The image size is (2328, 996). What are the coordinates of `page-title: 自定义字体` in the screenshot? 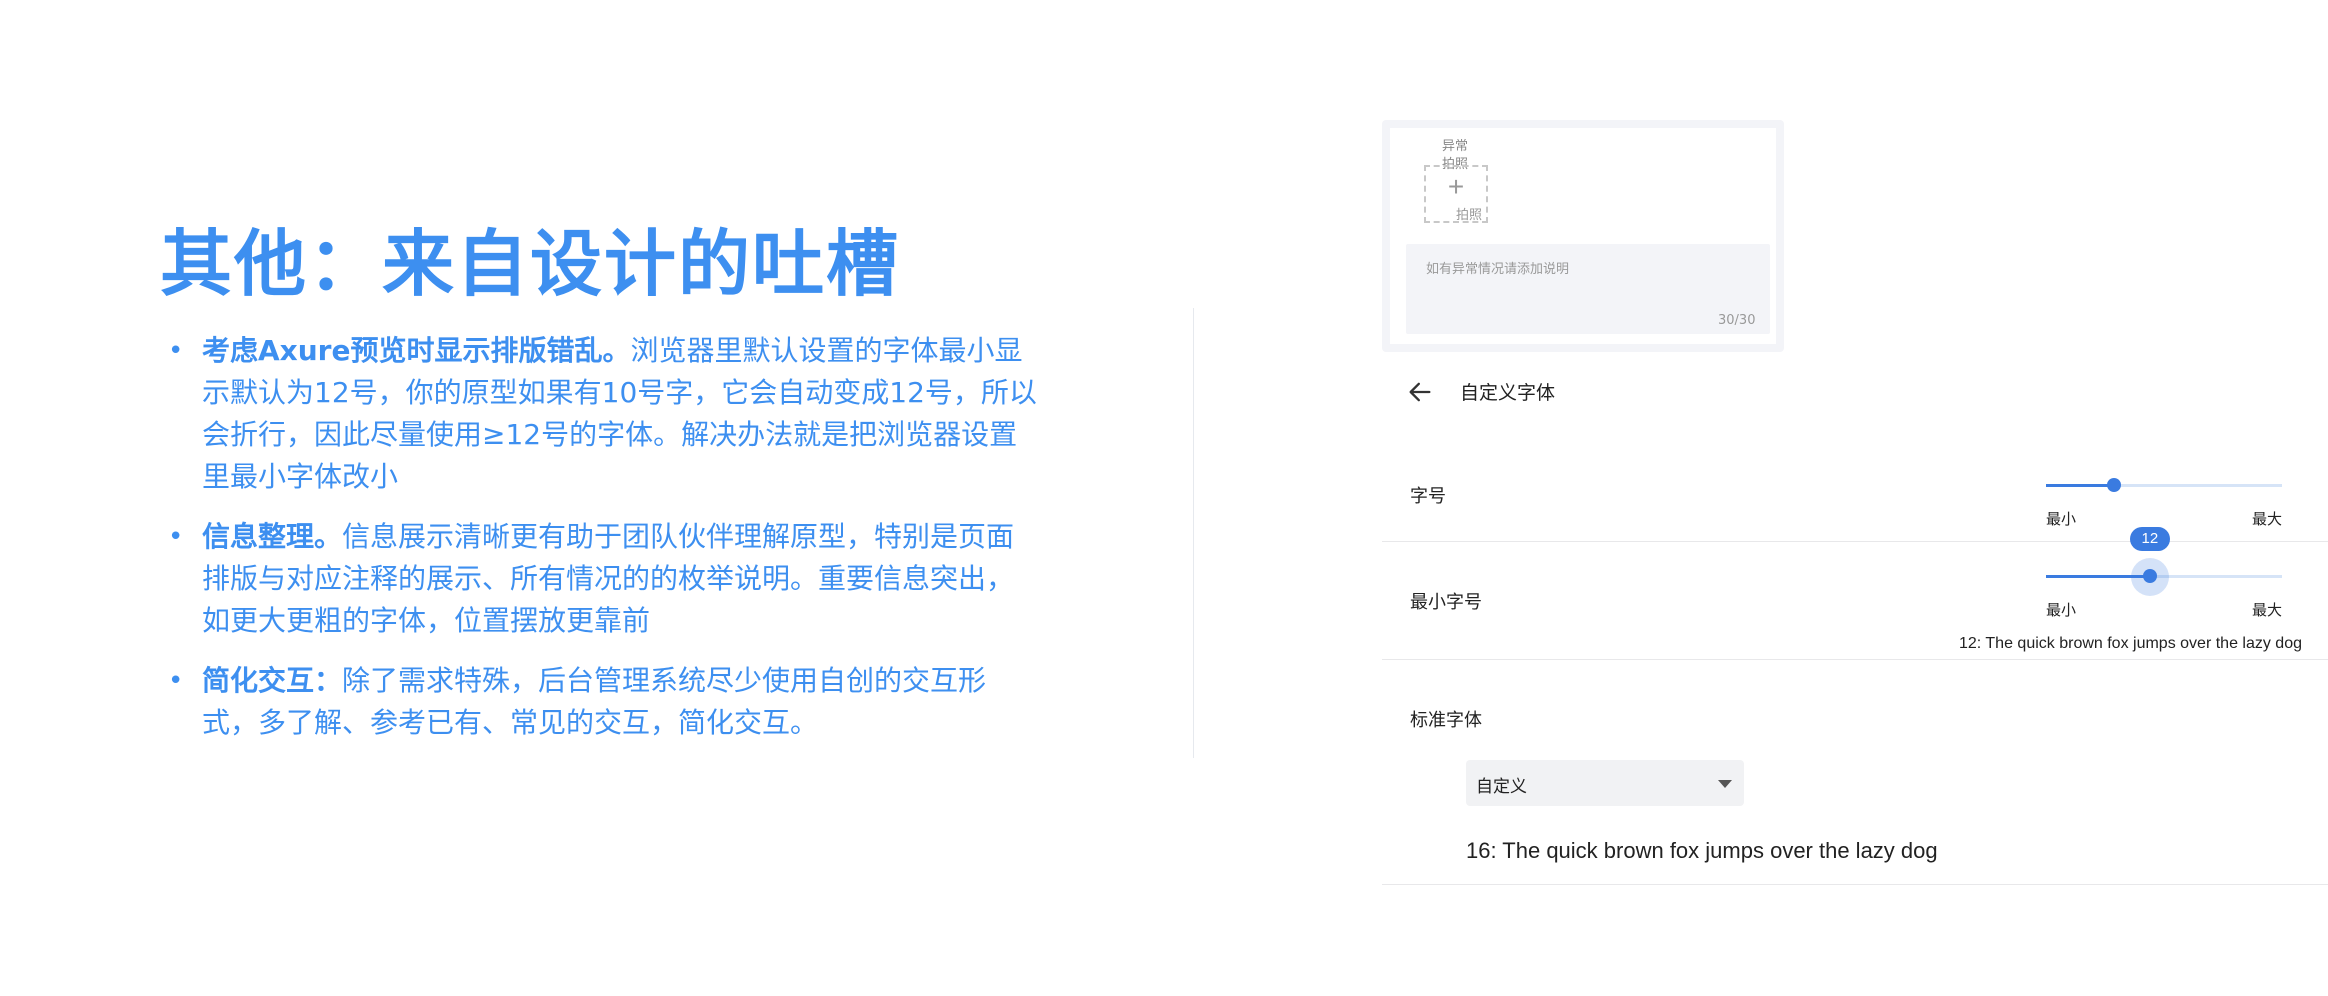 It's located at (1508, 393).